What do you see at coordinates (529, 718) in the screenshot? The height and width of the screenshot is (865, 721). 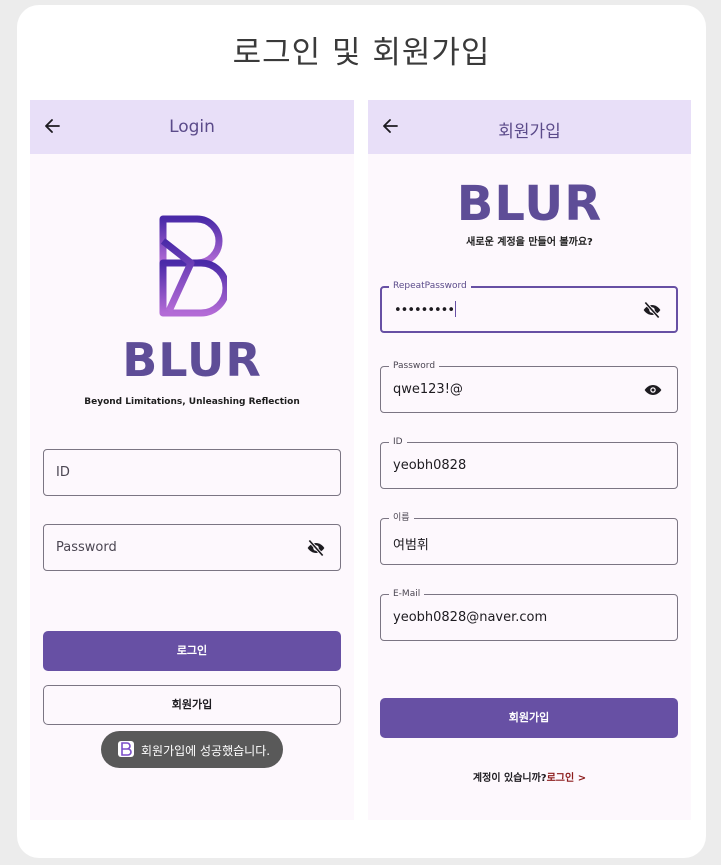 I see `signup-submit-button: 회원가입` at bounding box center [529, 718].